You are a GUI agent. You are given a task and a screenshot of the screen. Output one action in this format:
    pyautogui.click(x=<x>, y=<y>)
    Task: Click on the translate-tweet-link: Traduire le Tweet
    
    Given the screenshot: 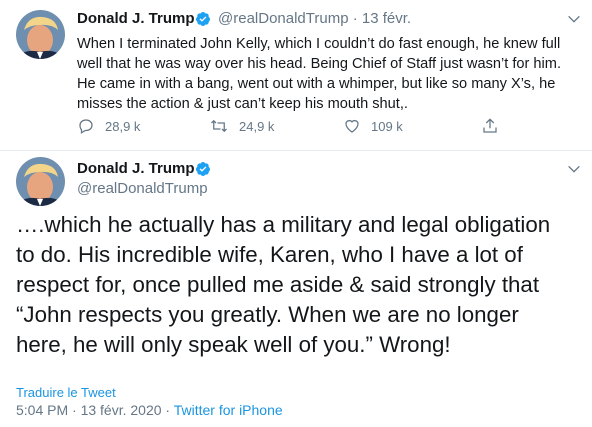 What is the action you would take?
    pyautogui.click(x=66, y=392)
    